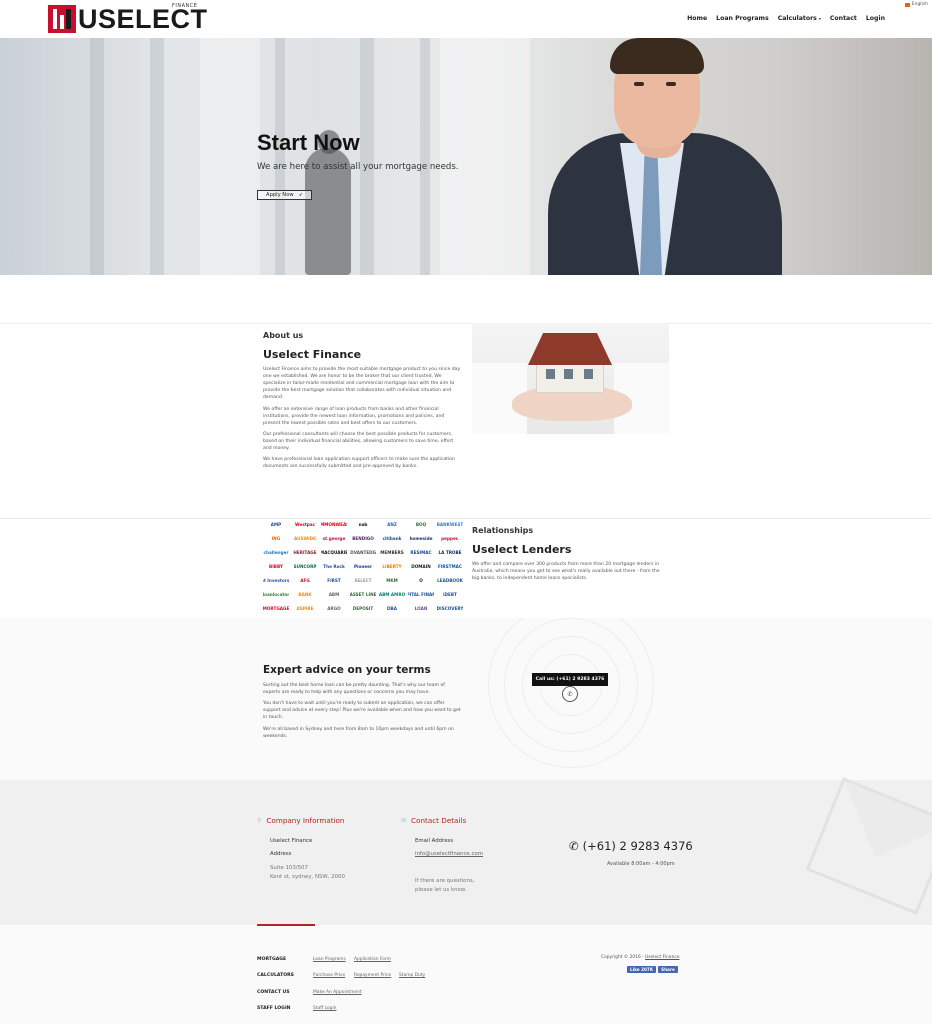 The image size is (932, 1024). Describe the element at coordinates (404, 820) in the screenshot. I see `envelope-small-icon: ✉` at that location.